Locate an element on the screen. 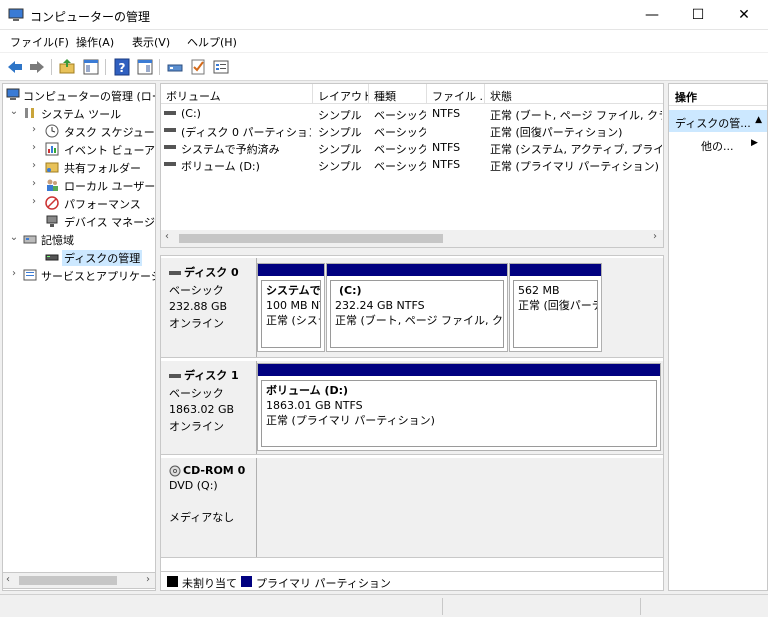 The height and width of the screenshot is (617, 768). table-cell: シンプル is located at coordinates (340, 149).